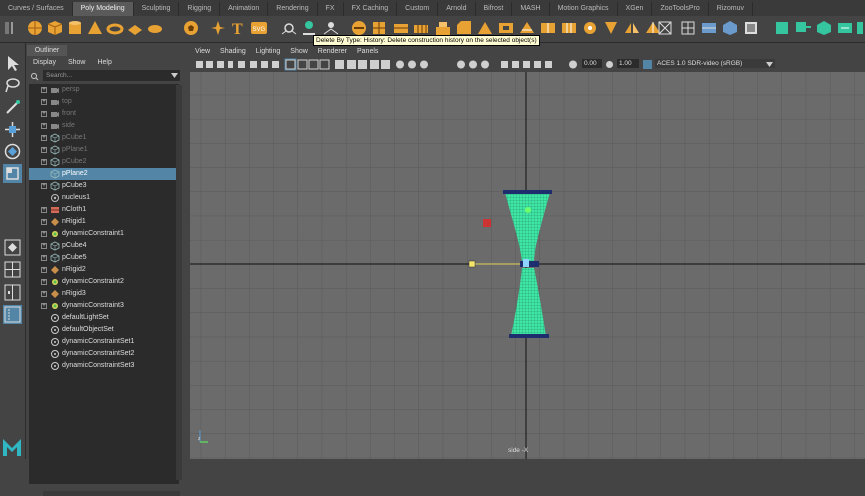  I want to click on outliner-item: + nRigid3, so click(103, 294).